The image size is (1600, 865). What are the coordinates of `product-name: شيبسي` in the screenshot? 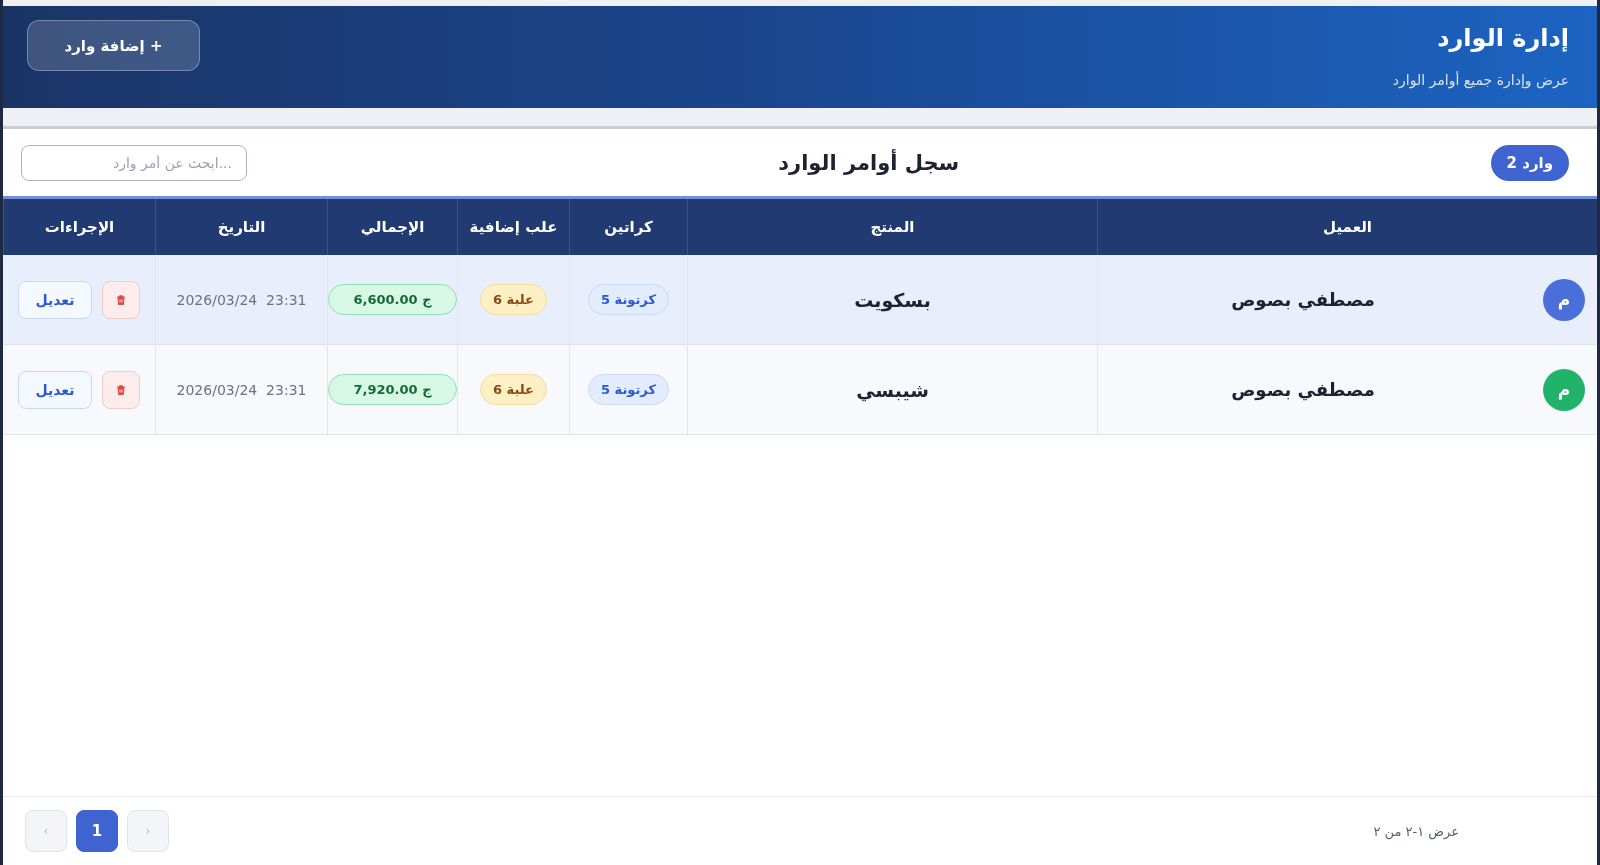 It's located at (892, 389).